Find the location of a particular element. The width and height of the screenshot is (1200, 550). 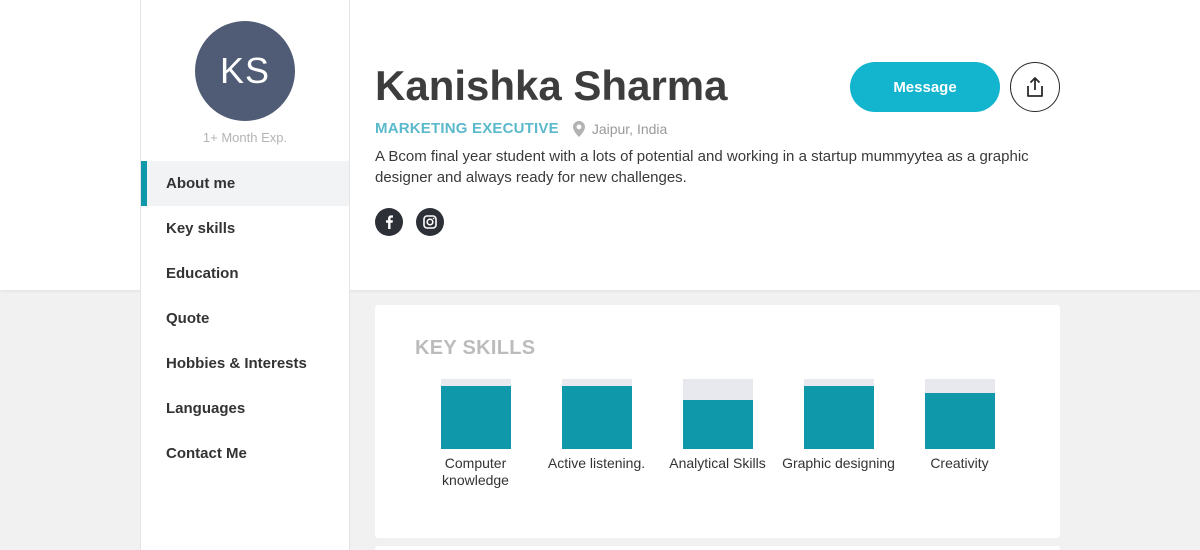

skill-label: Active listening. is located at coordinates (596, 463).